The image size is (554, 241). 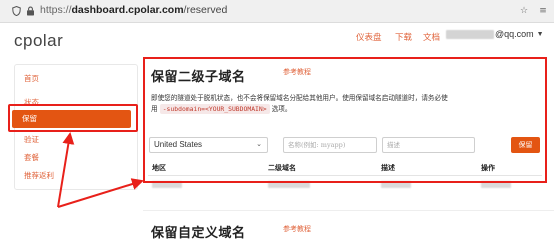 I want to click on annotation-arrows, so click(x=100, y=170).